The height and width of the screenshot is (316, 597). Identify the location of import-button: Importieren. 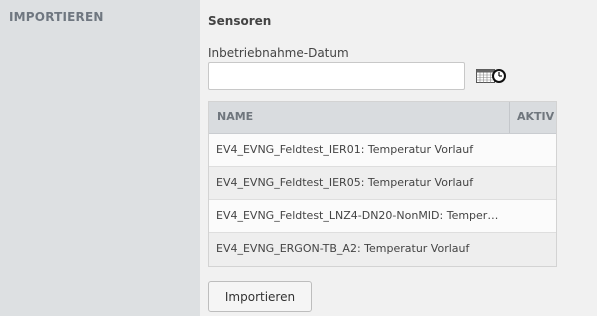
(260, 296).